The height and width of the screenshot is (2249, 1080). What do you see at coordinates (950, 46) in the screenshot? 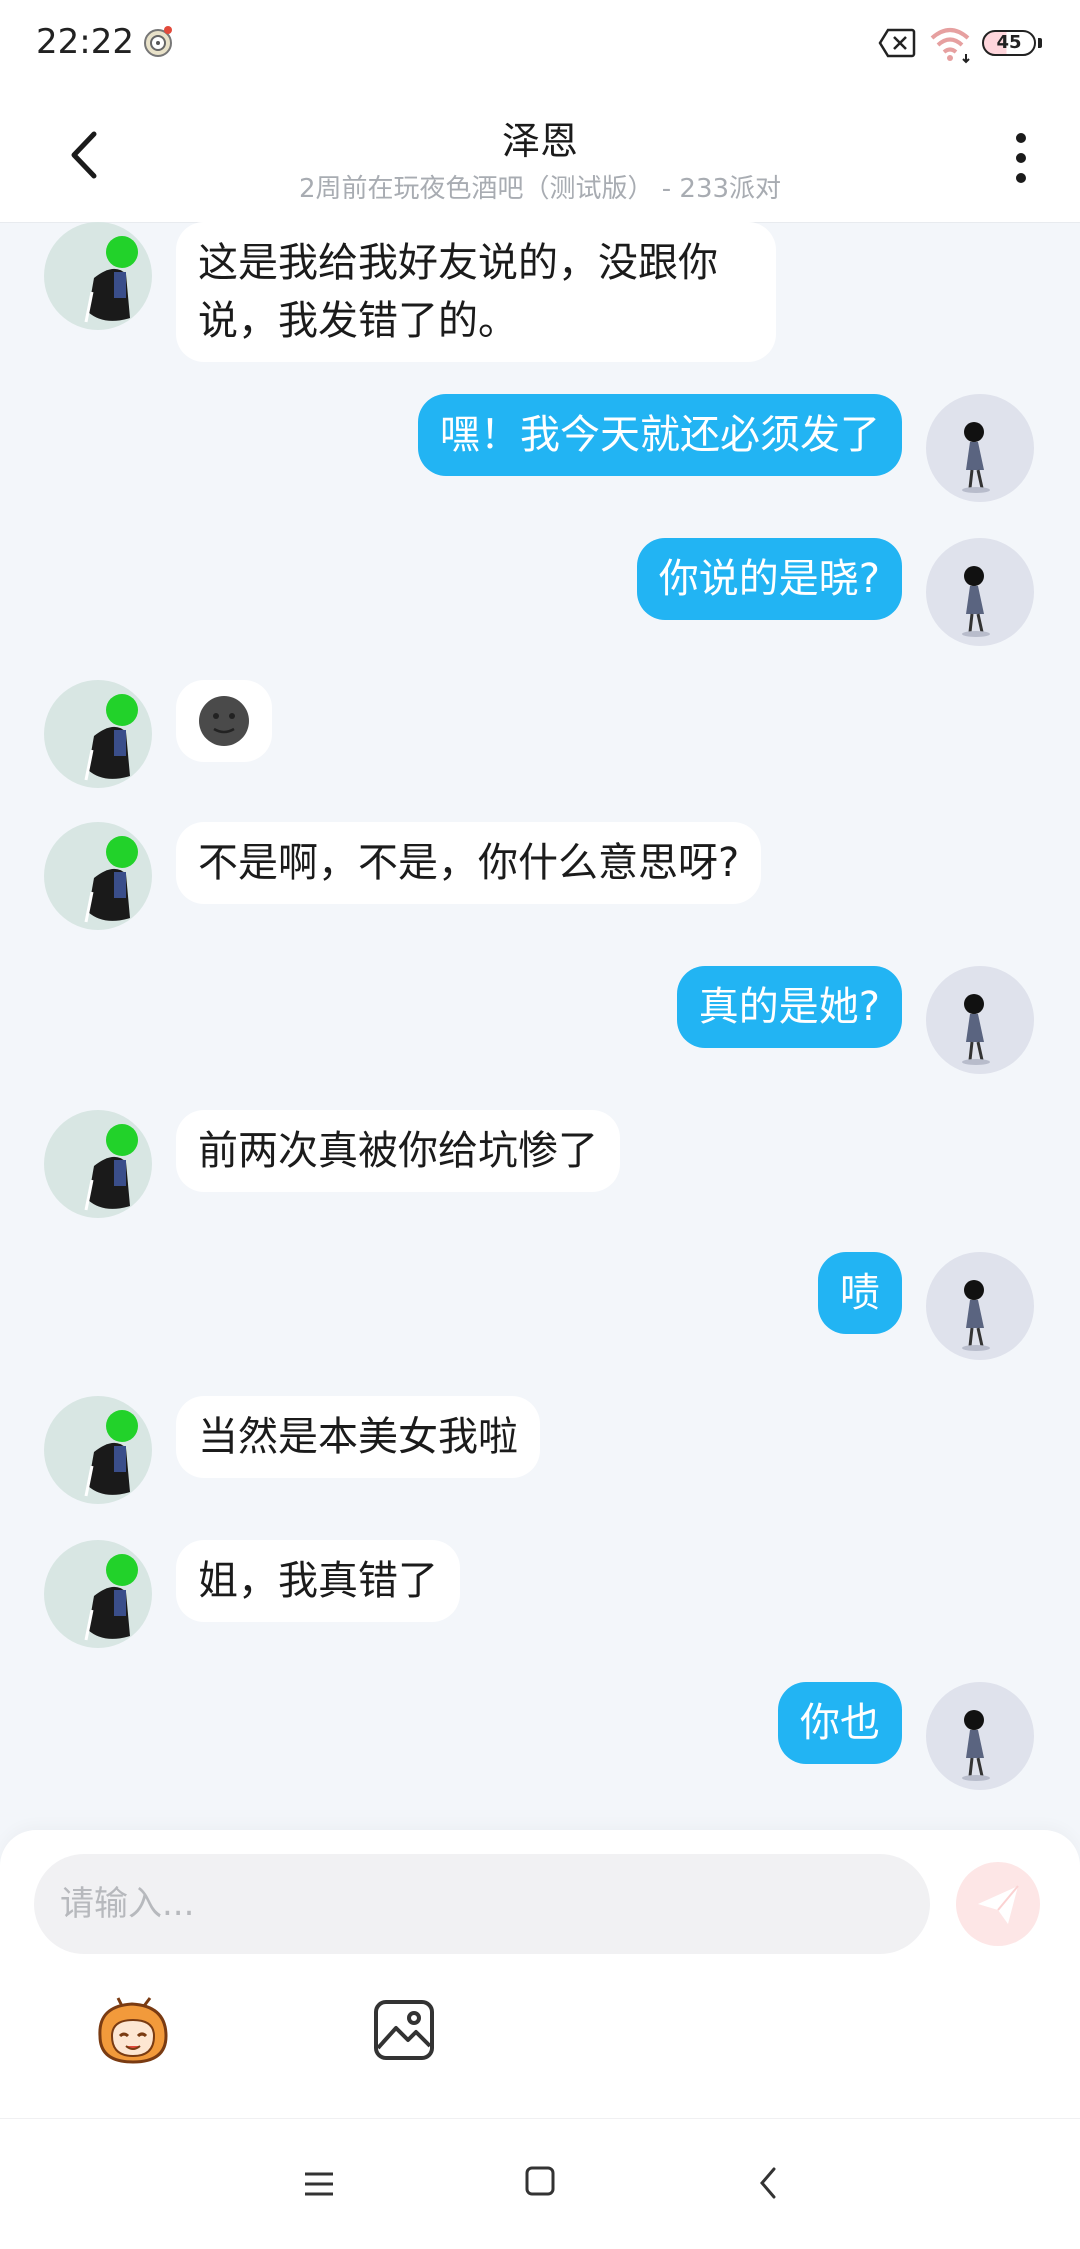
I see `wifi-icon` at bounding box center [950, 46].